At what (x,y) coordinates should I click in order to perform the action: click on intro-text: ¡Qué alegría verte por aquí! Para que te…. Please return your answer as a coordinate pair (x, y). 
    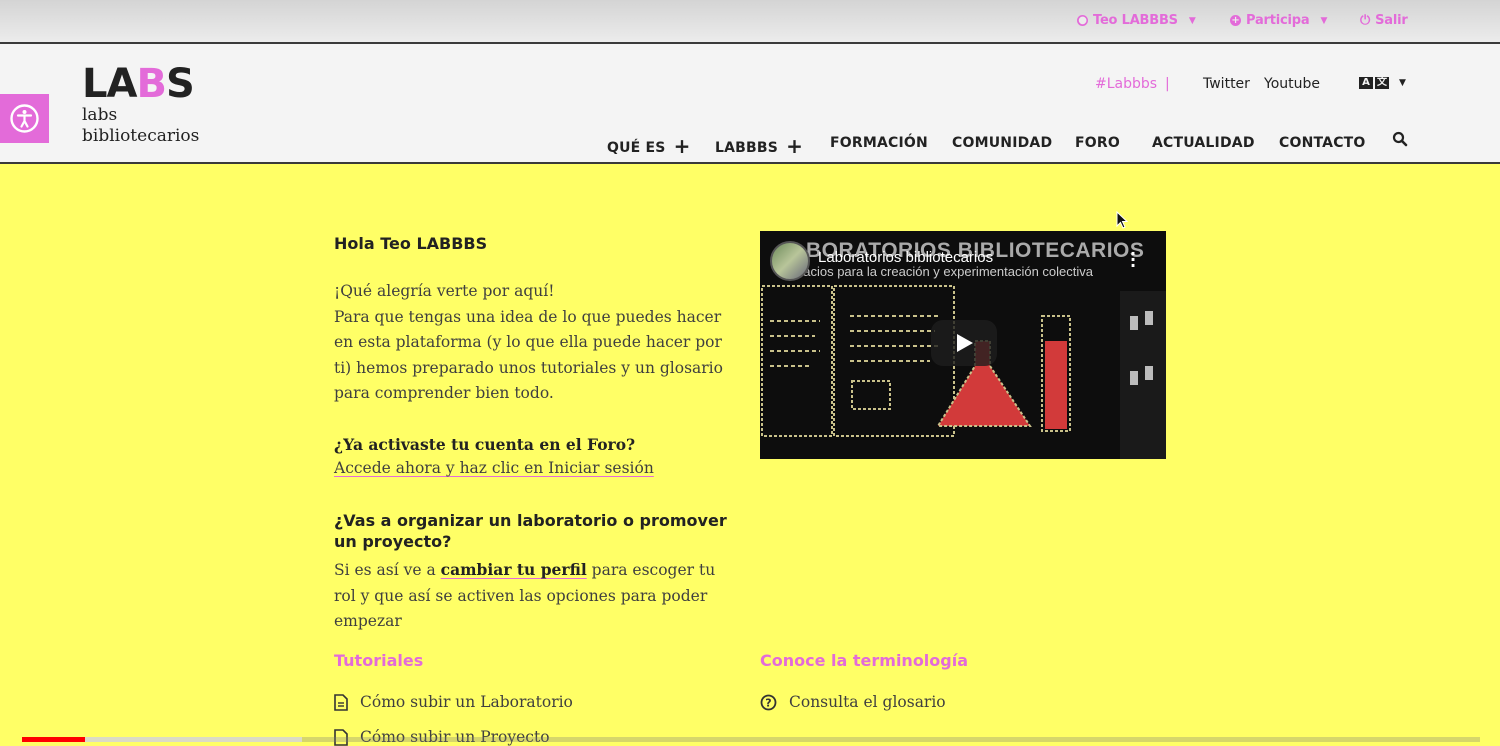
    Looking at the image, I should click on (534, 343).